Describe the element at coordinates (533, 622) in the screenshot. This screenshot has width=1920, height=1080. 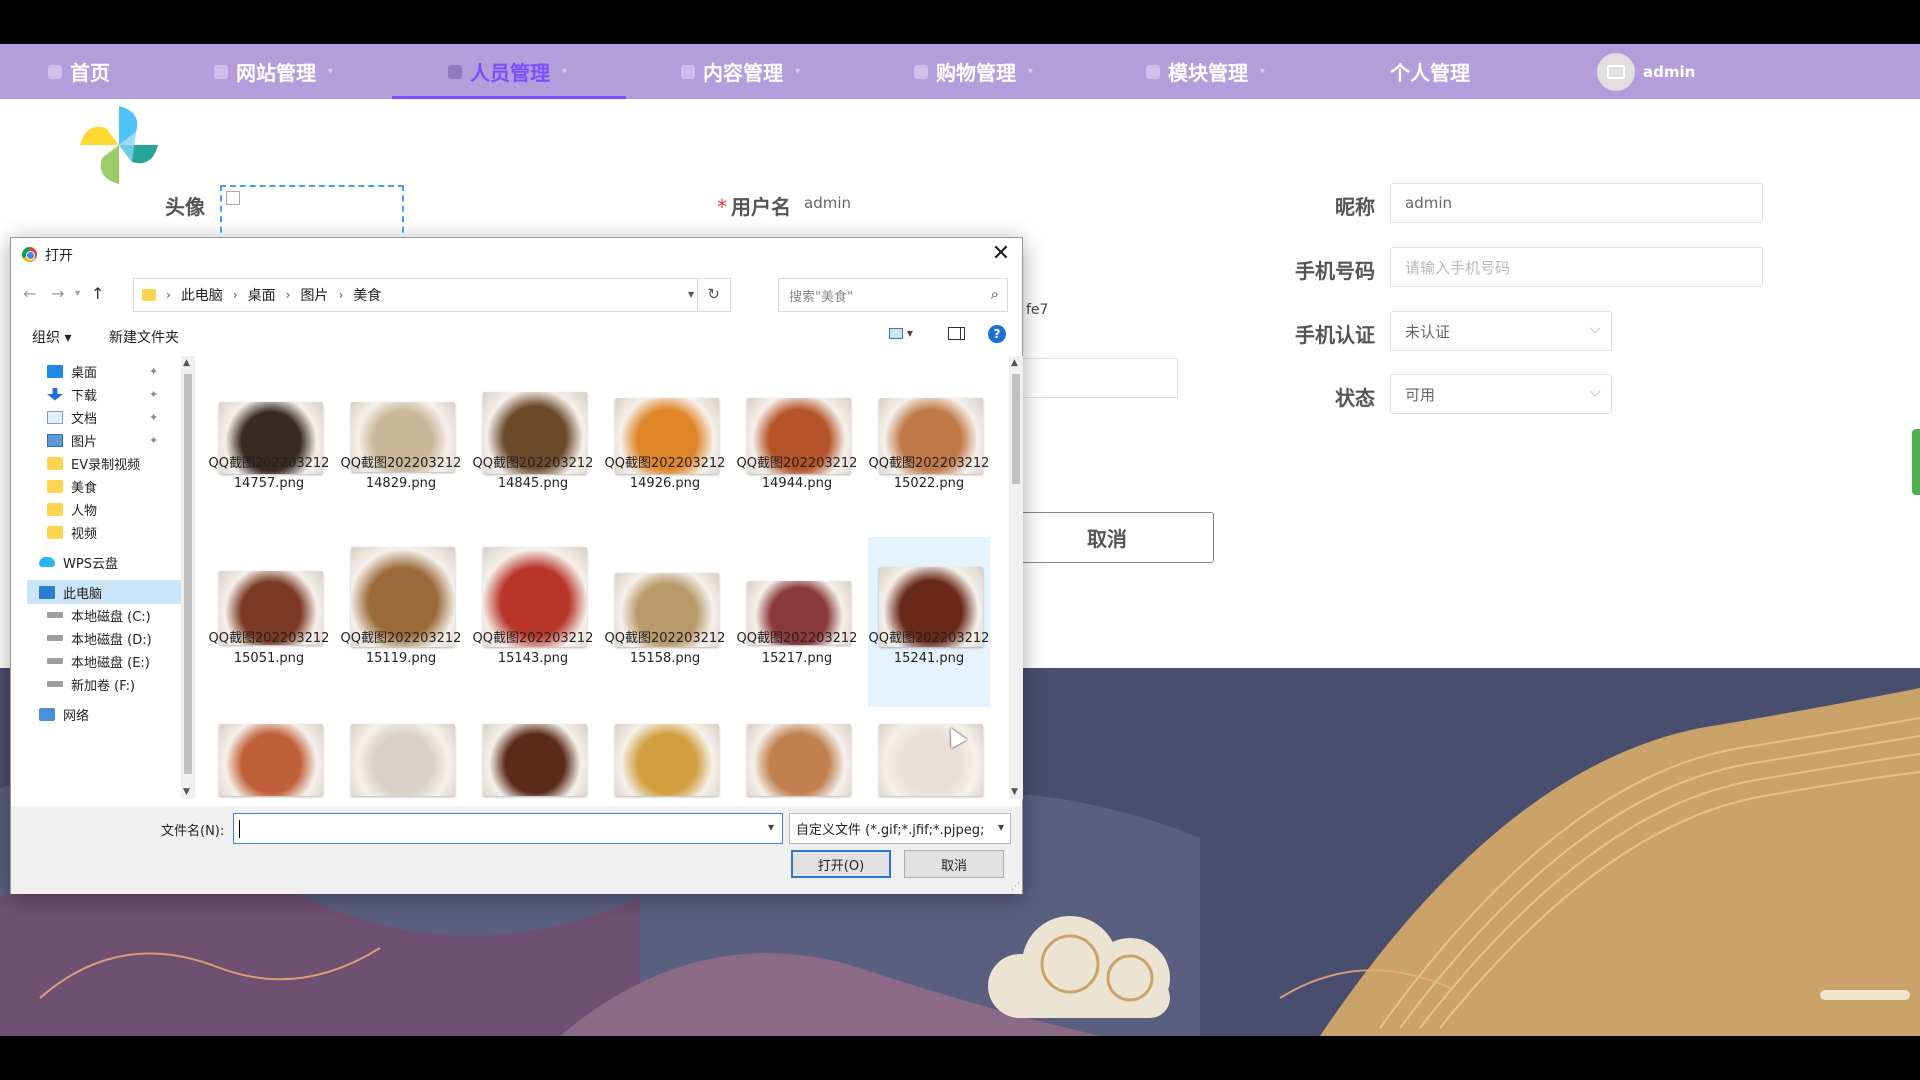
I see `file-item: QQ截图20220321215143.png` at that location.